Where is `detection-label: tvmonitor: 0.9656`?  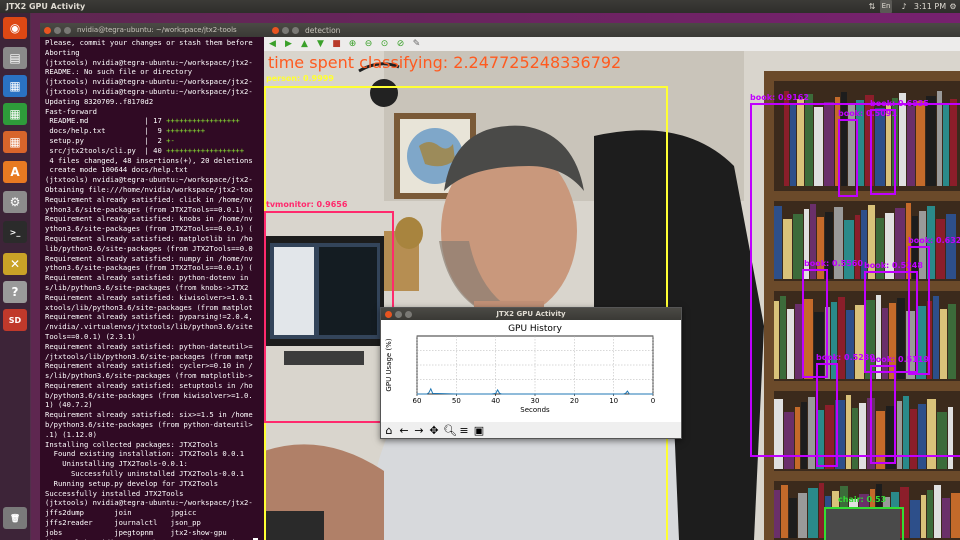 detection-label: tvmonitor: 0.9656 is located at coordinates (307, 204).